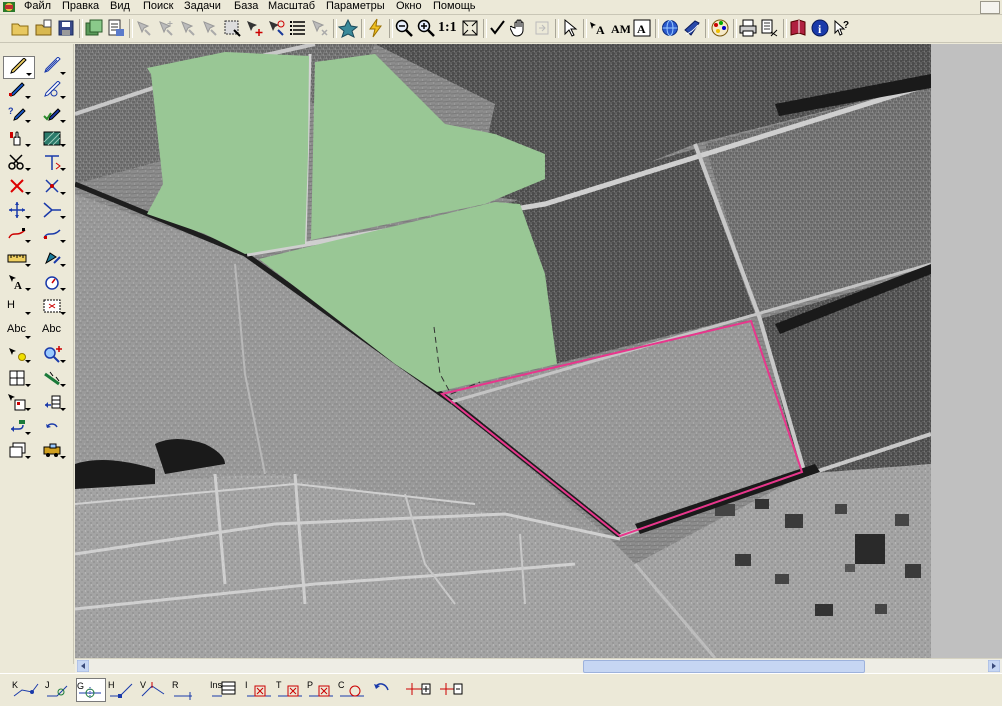  I want to click on select-grid-tool, so click(18, 402).